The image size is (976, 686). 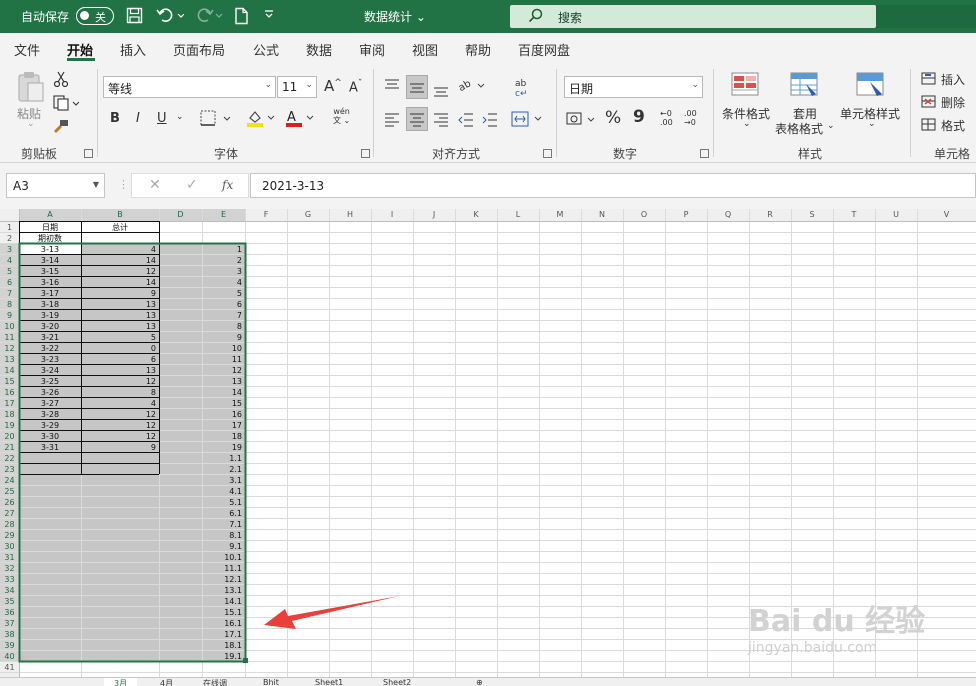 I want to click on row-header-10: 10, so click(x=9, y=326).